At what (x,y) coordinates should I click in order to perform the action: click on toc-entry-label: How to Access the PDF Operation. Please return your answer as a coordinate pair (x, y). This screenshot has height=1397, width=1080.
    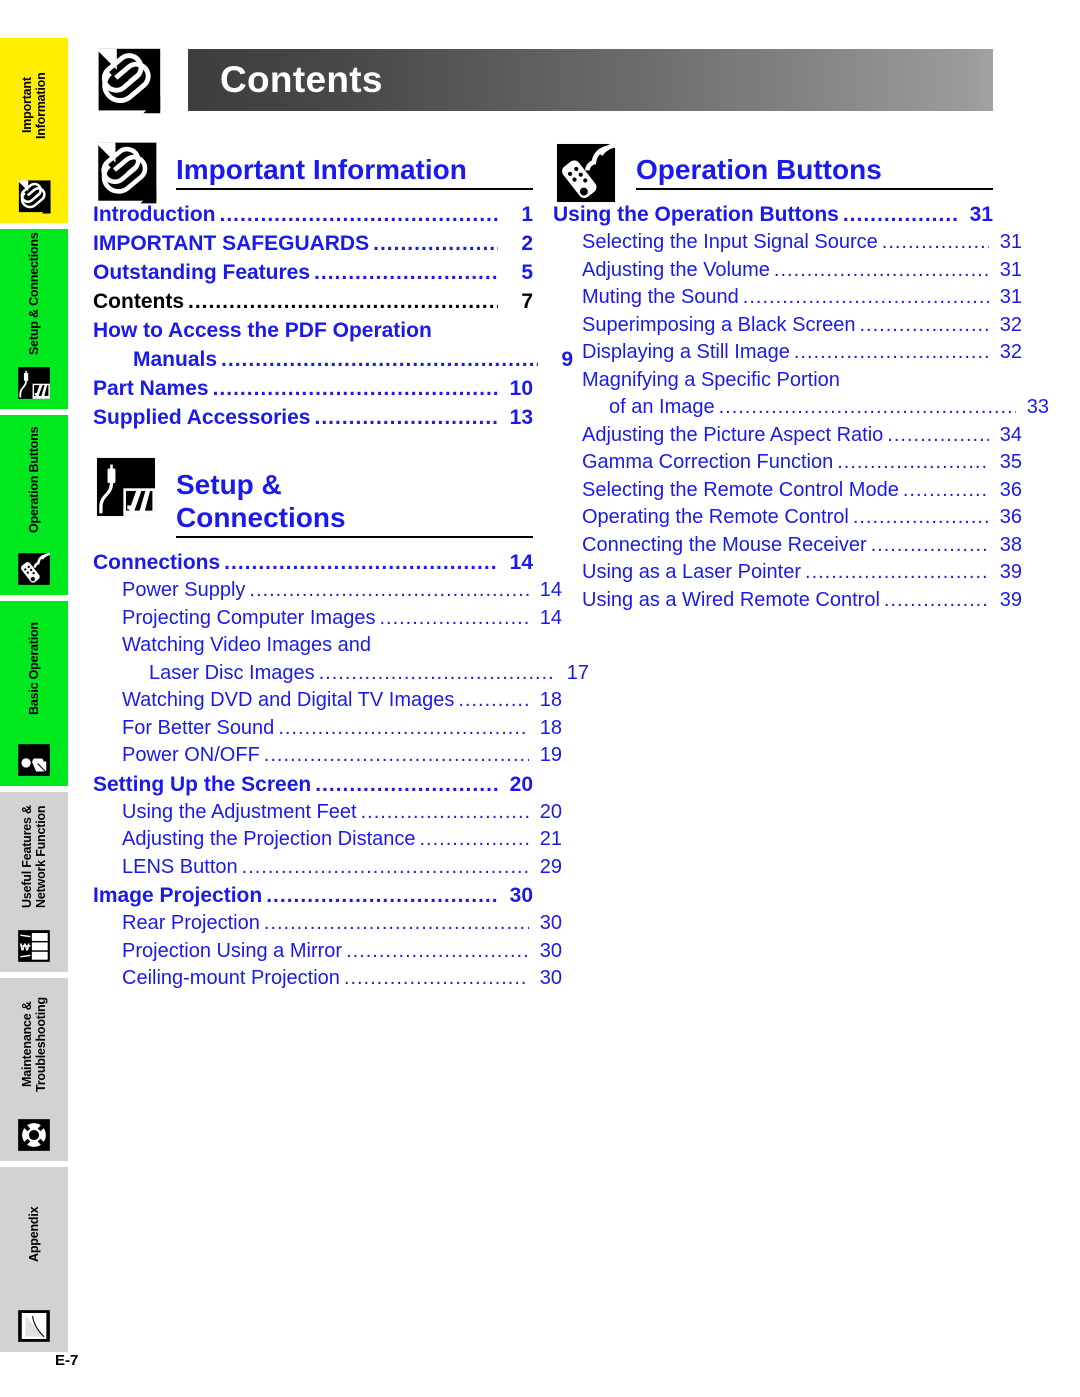
    Looking at the image, I should click on (262, 330).